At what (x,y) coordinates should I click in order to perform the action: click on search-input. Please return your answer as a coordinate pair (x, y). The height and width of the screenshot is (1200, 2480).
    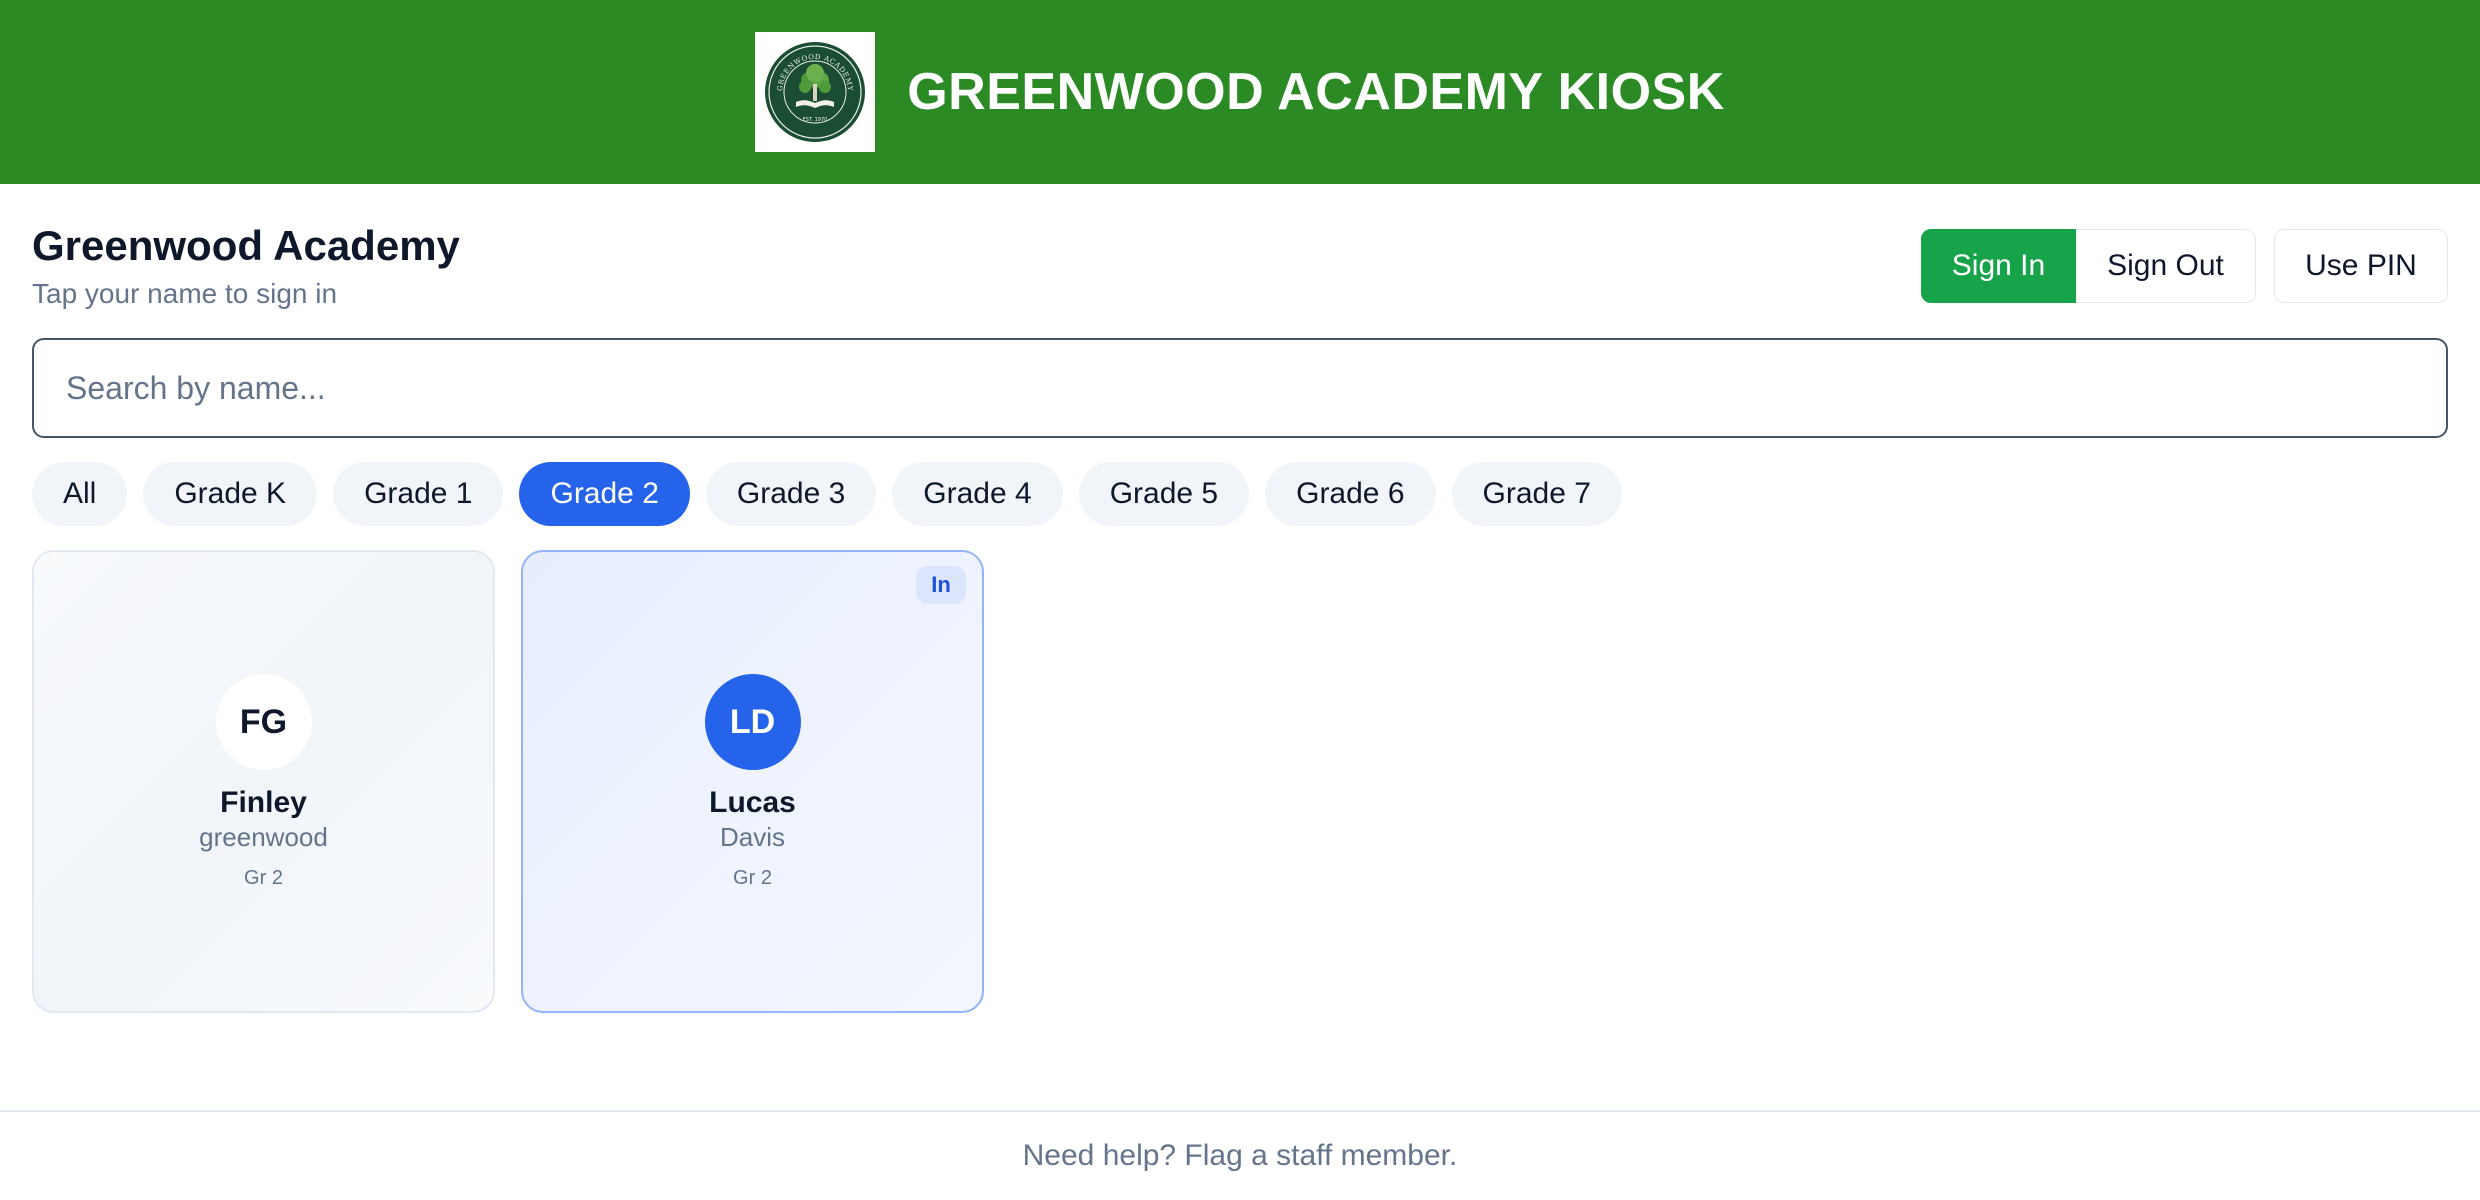
    Looking at the image, I should click on (1240, 388).